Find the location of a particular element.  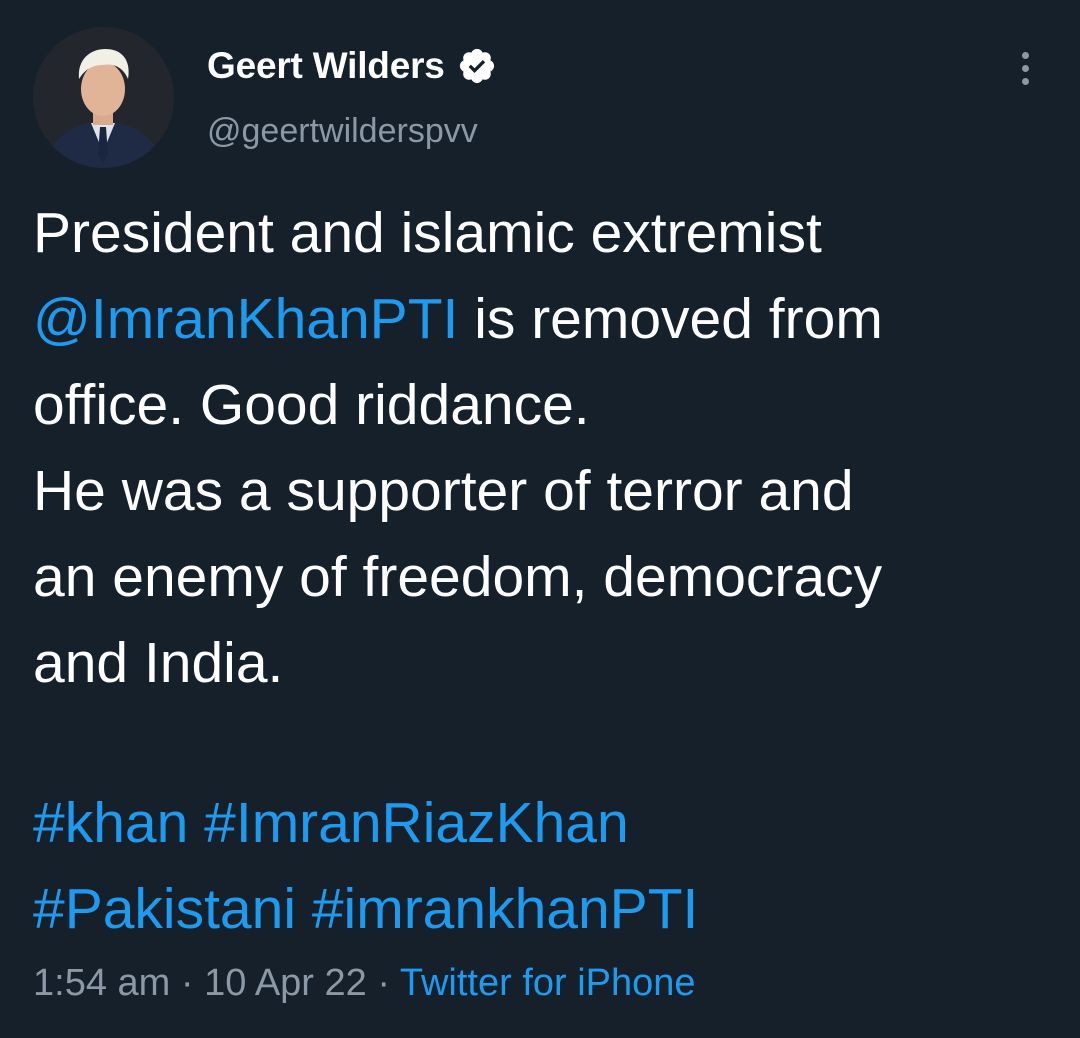

avatar-photo is located at coordinates (103, 97).